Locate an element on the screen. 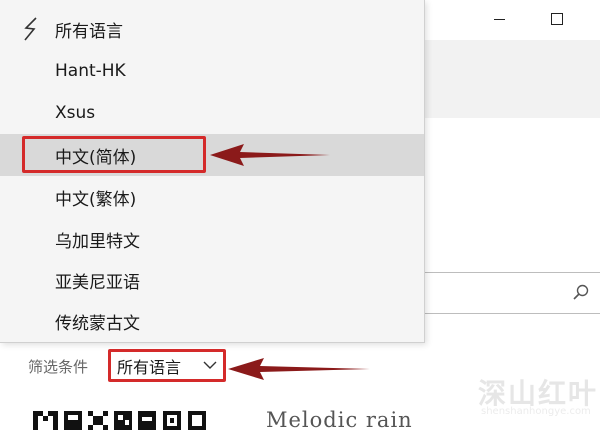  language-option-xsus: Xsus is located at coordinates (212, 113).